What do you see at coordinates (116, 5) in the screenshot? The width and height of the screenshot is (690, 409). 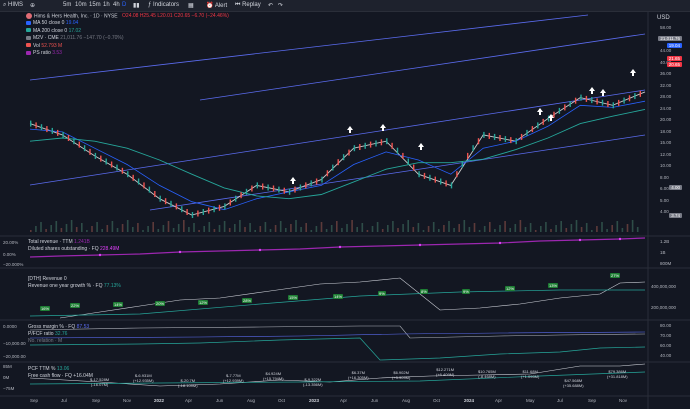 I see `interval-4h: 4h` at bounding box center [116, 5].